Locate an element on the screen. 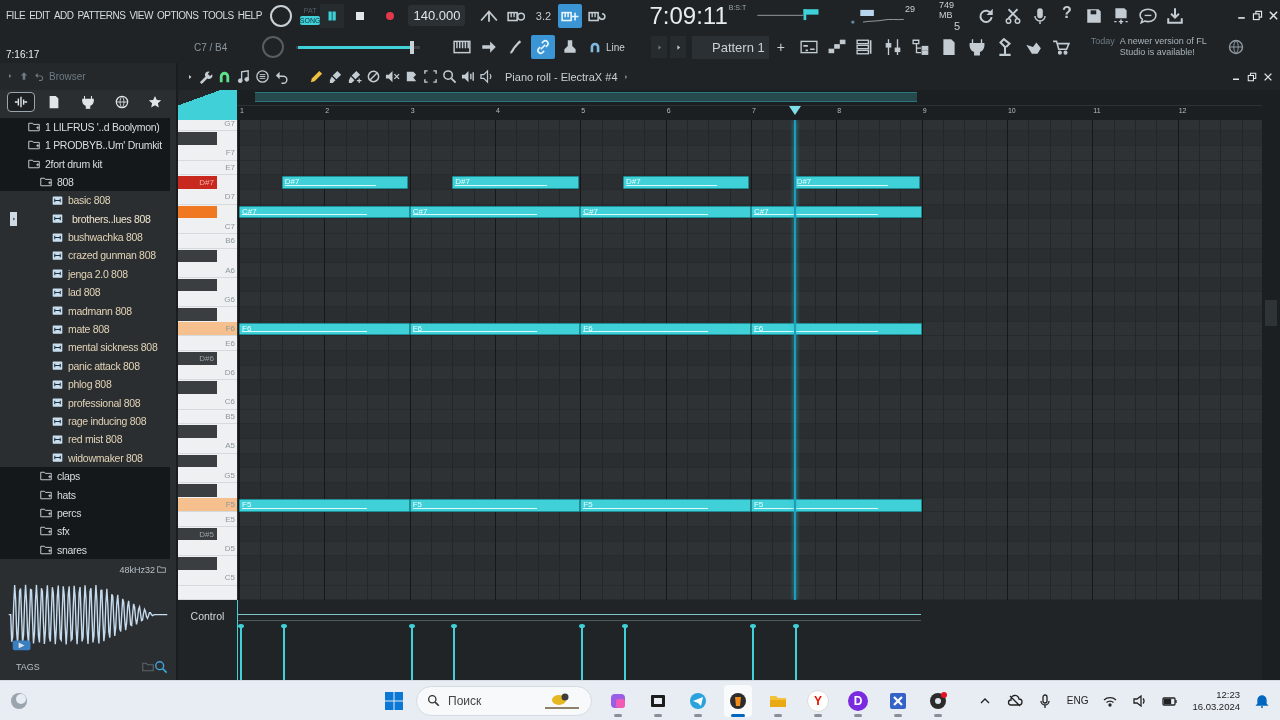 The image size is (1280, 720). control-label: Control is located at coordinates (207, 645).